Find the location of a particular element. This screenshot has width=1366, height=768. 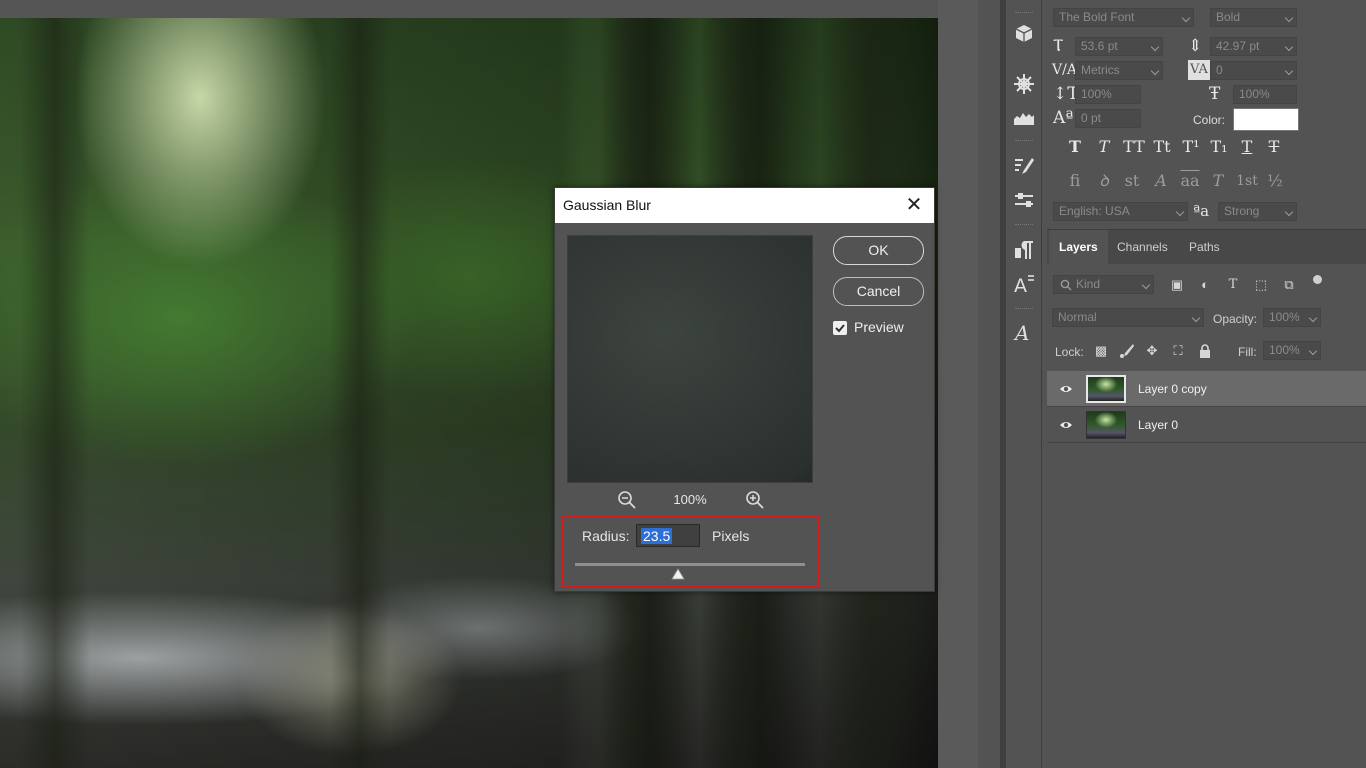

dialog-titlebar: Gaussian Blur ✕ is located at coordinates (744, 205).